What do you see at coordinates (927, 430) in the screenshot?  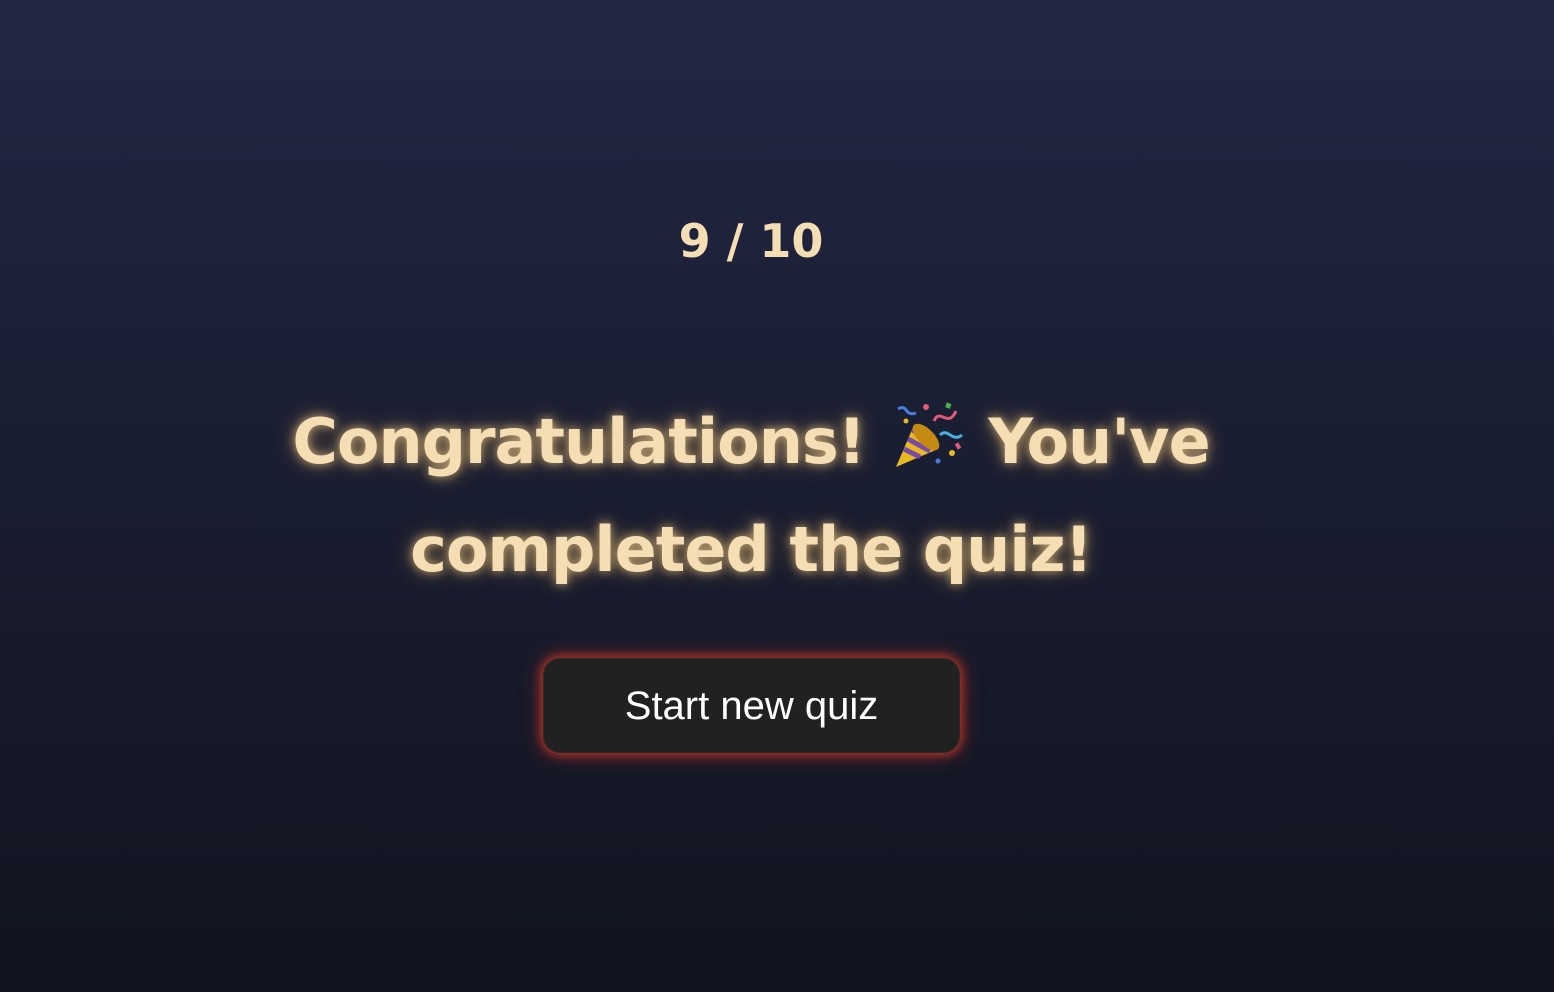 I see `party-popper-icon` at bounding box center [927, 430].